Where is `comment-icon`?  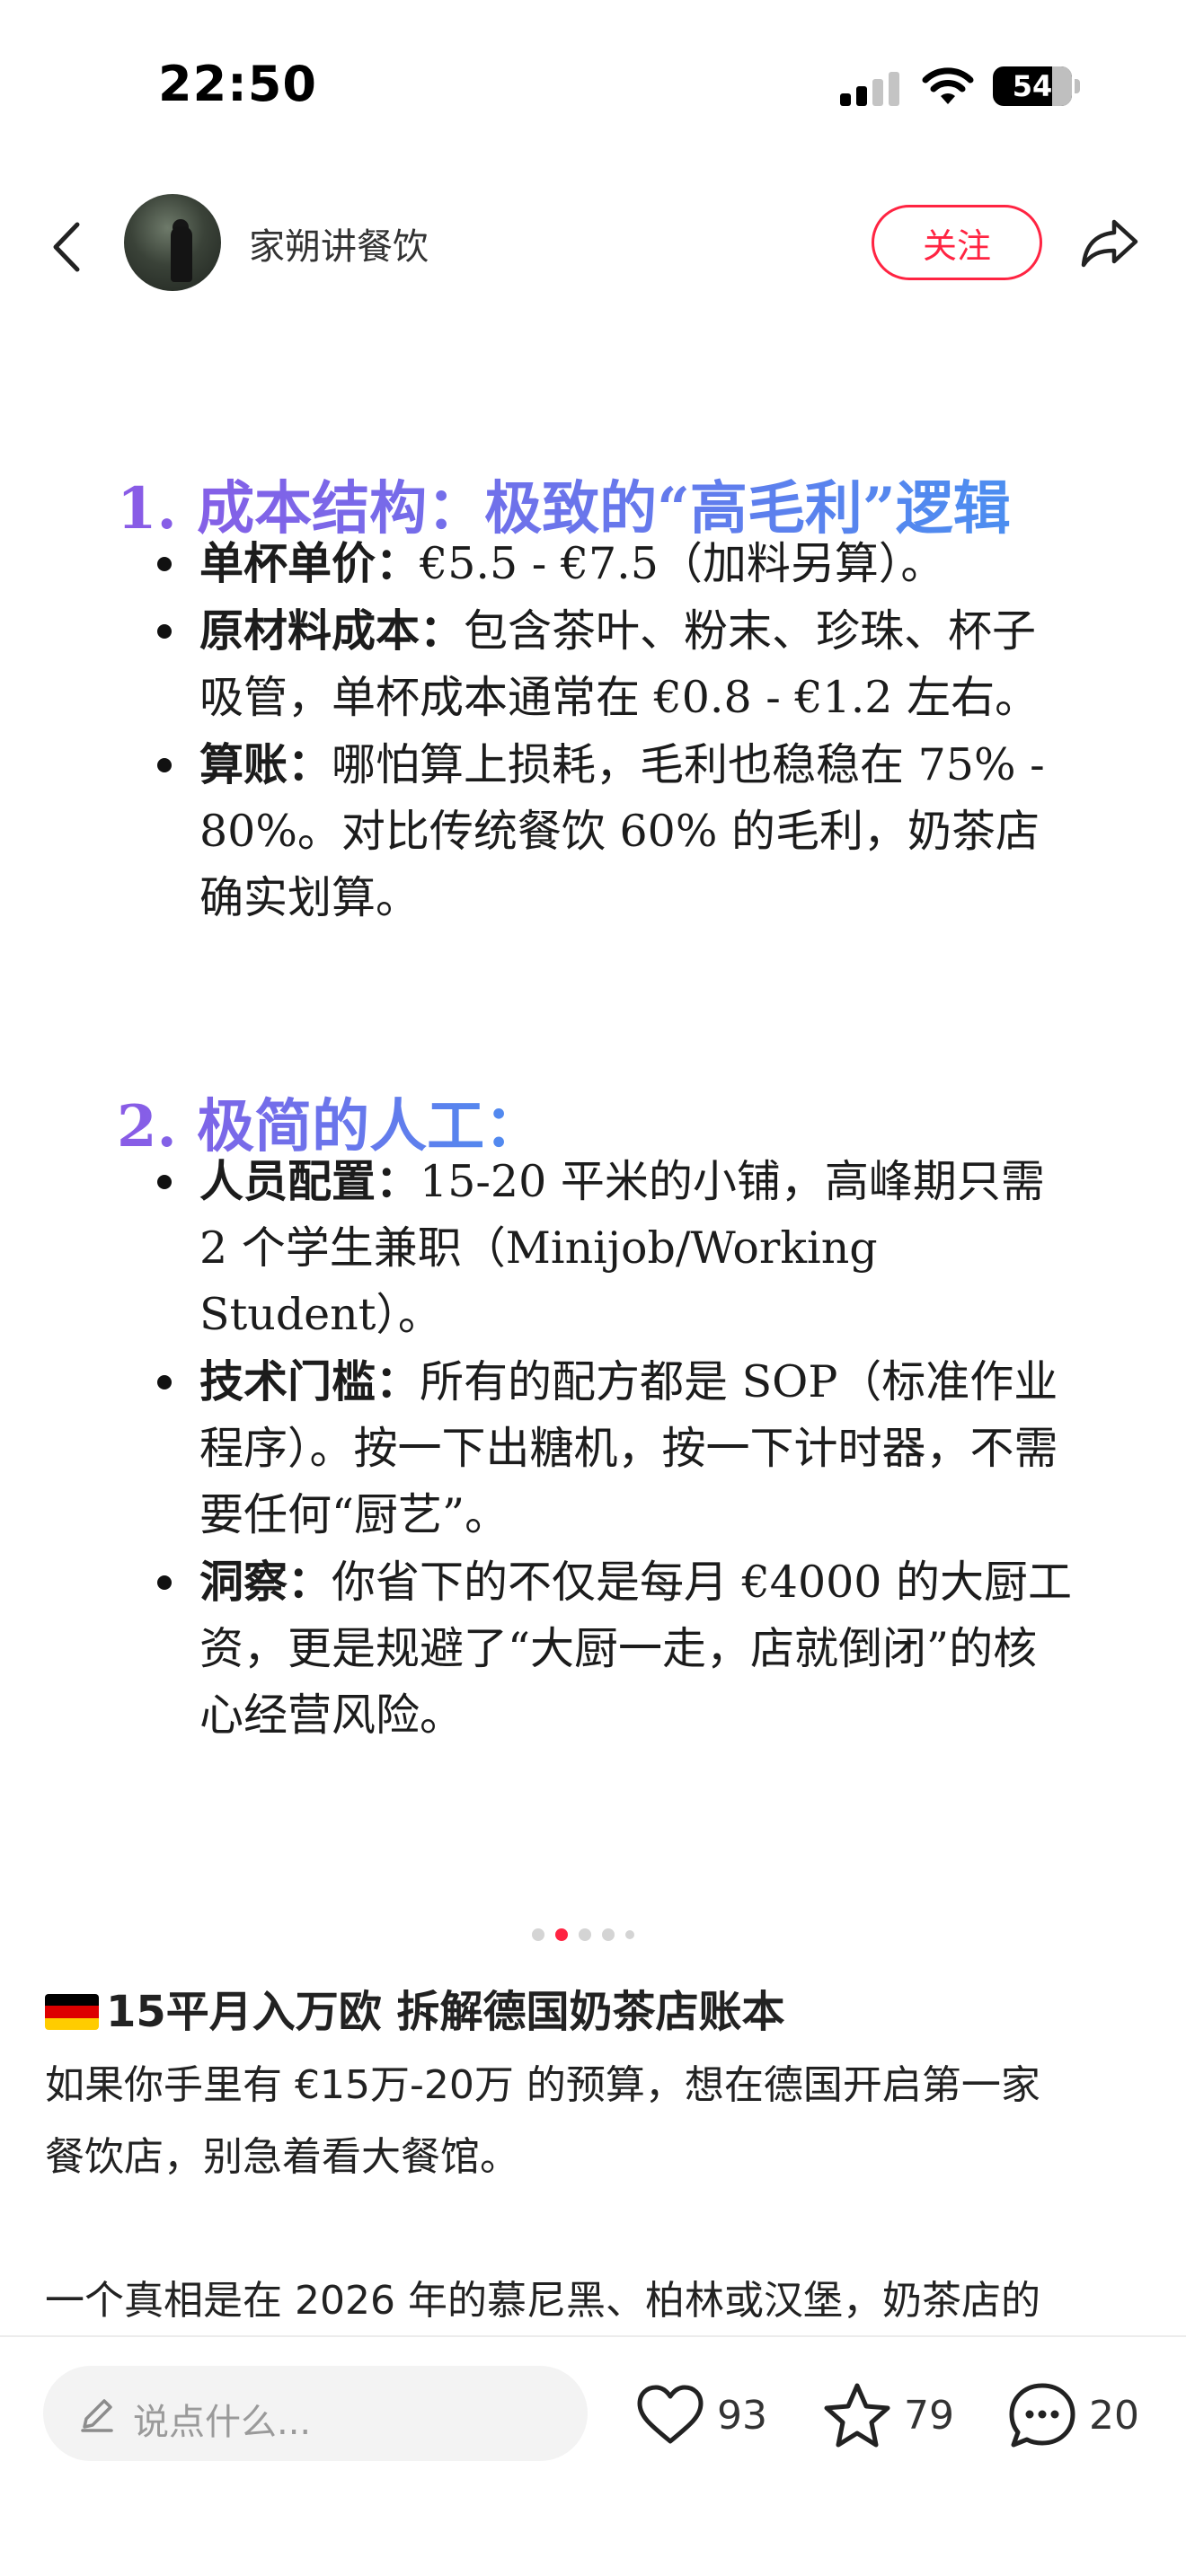
comment-icon is located at coordinates (1042, 2415).